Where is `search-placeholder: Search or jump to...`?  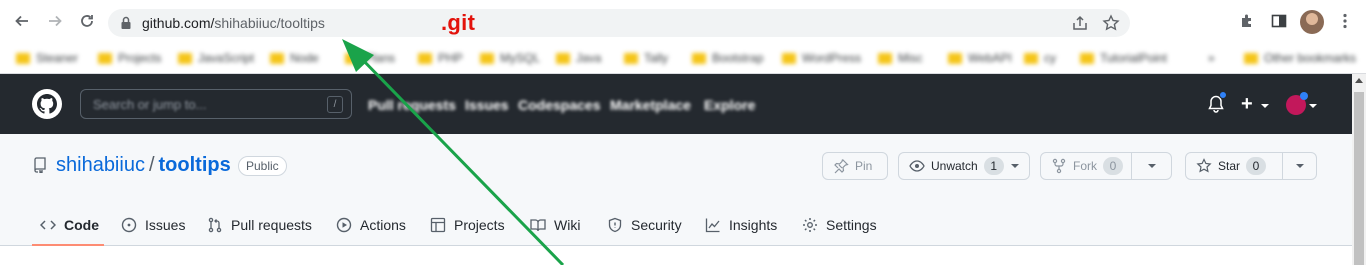
search-placeholder: Search or jump to... is located at coordinates (150, 104).